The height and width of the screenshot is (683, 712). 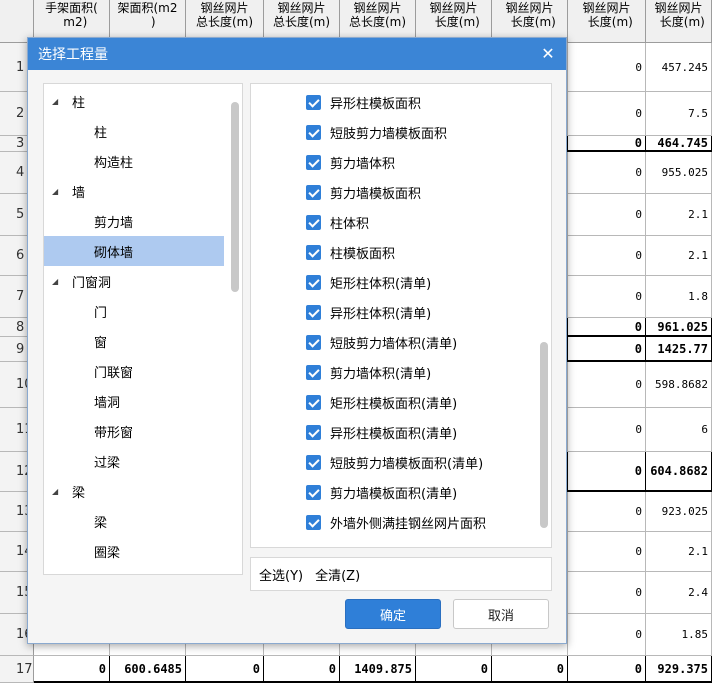 I want to click on checklist-item: 异形柱体积(清单), so click(x=368, y=312).